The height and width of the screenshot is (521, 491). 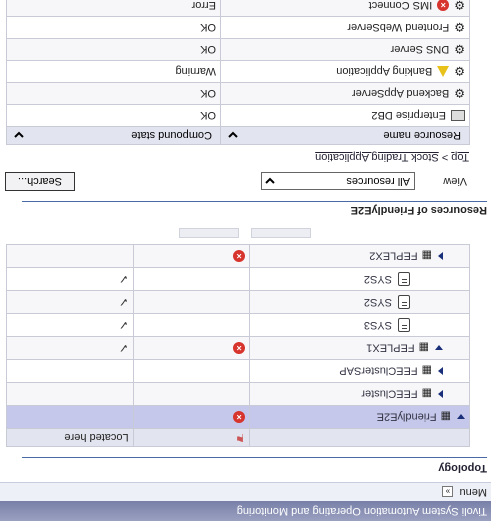 I want to click on topology-name: FEPLEX2, so click(x=393, y=256).